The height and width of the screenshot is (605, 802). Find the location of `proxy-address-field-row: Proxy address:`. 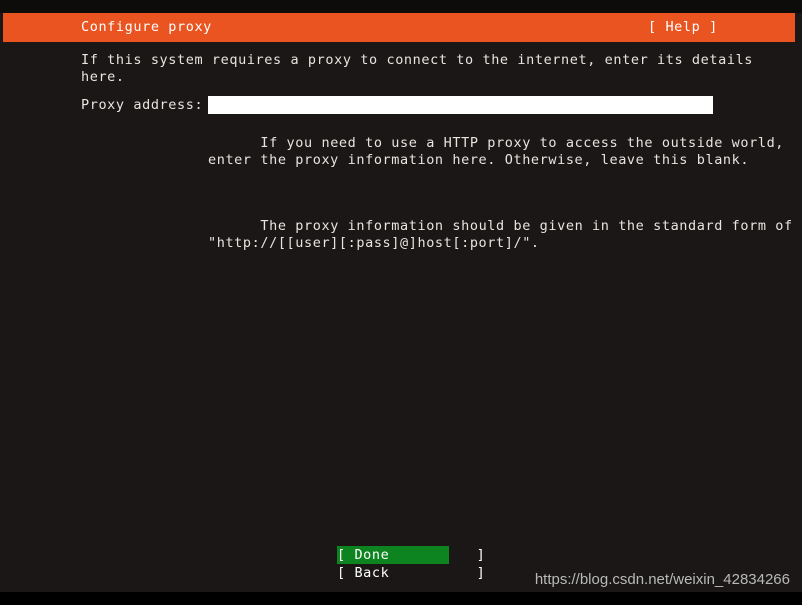

proxy-address-field-row: Proxy address: is located at coordinates (411, 105).